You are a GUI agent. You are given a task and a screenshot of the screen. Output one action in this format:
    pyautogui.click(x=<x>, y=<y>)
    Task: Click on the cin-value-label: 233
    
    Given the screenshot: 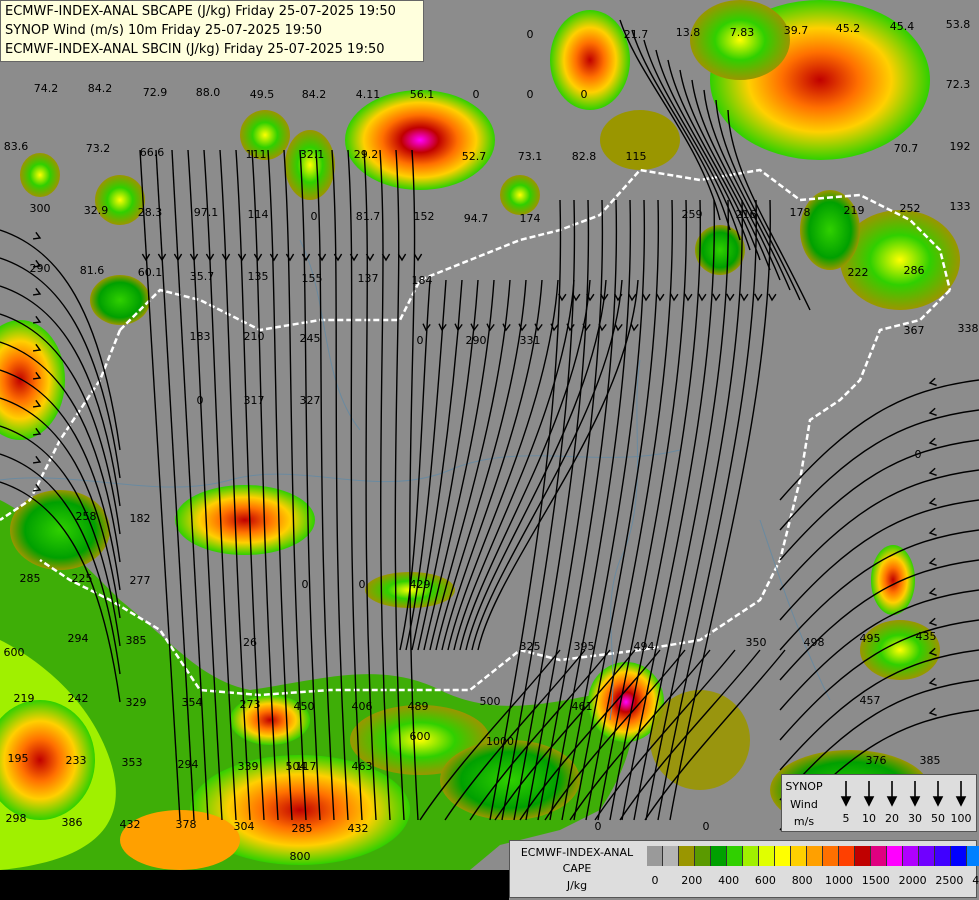 What is the action you would take?
    pyautogui.click(x=76, y=760)
    